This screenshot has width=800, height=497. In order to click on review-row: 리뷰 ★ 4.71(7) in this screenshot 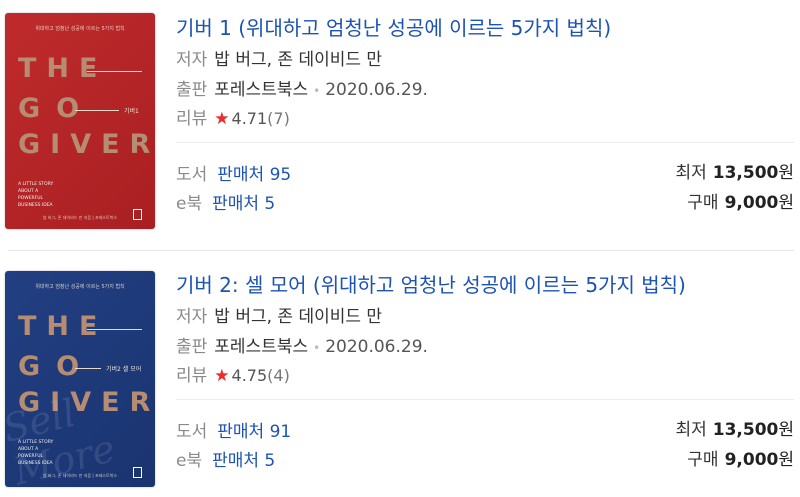, I will do `click(233, 116)`.